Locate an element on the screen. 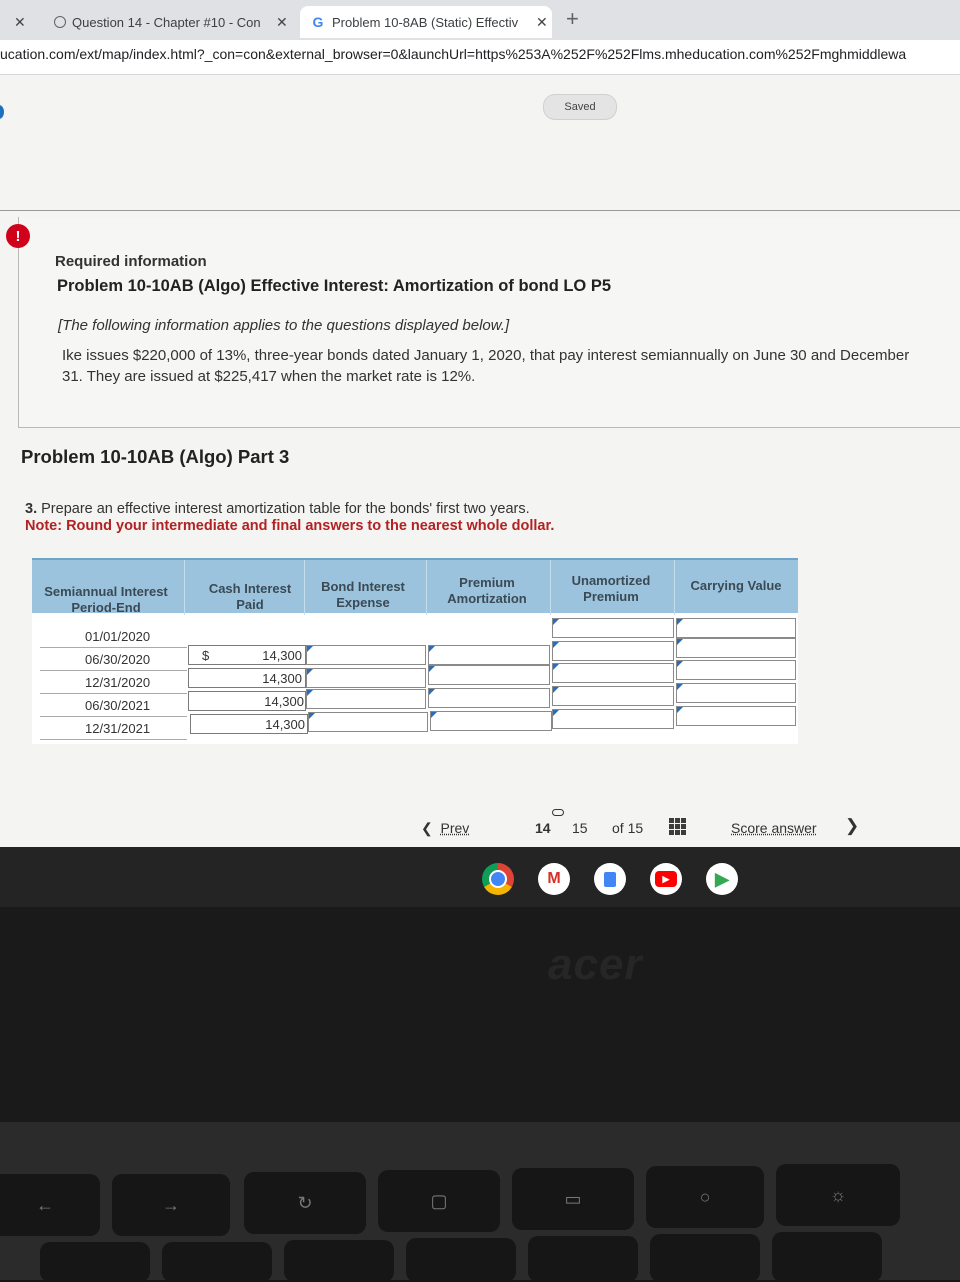 Image resolution: width=960 pixels, height=1282 pixels. page-next: 15 is located at coordinates (580, 828).